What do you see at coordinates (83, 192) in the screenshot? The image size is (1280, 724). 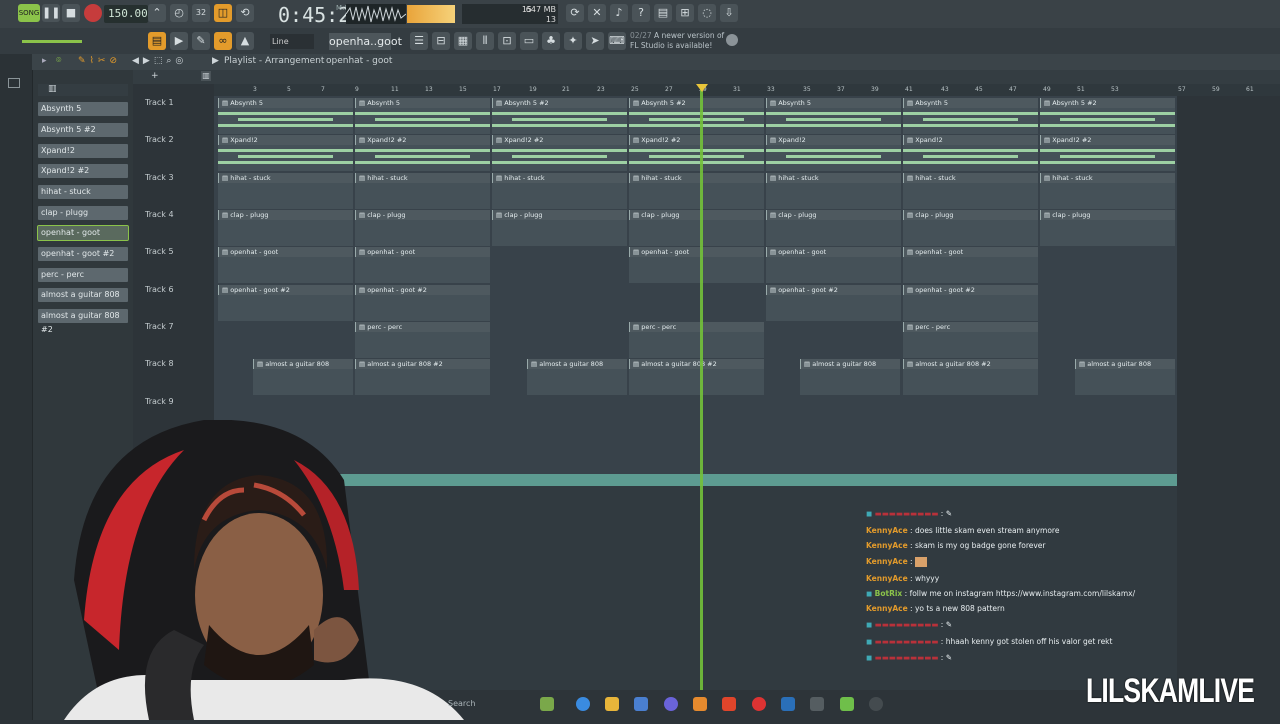 I see `pattern-item: hihat - stuck` at bounding box center [83, 192].